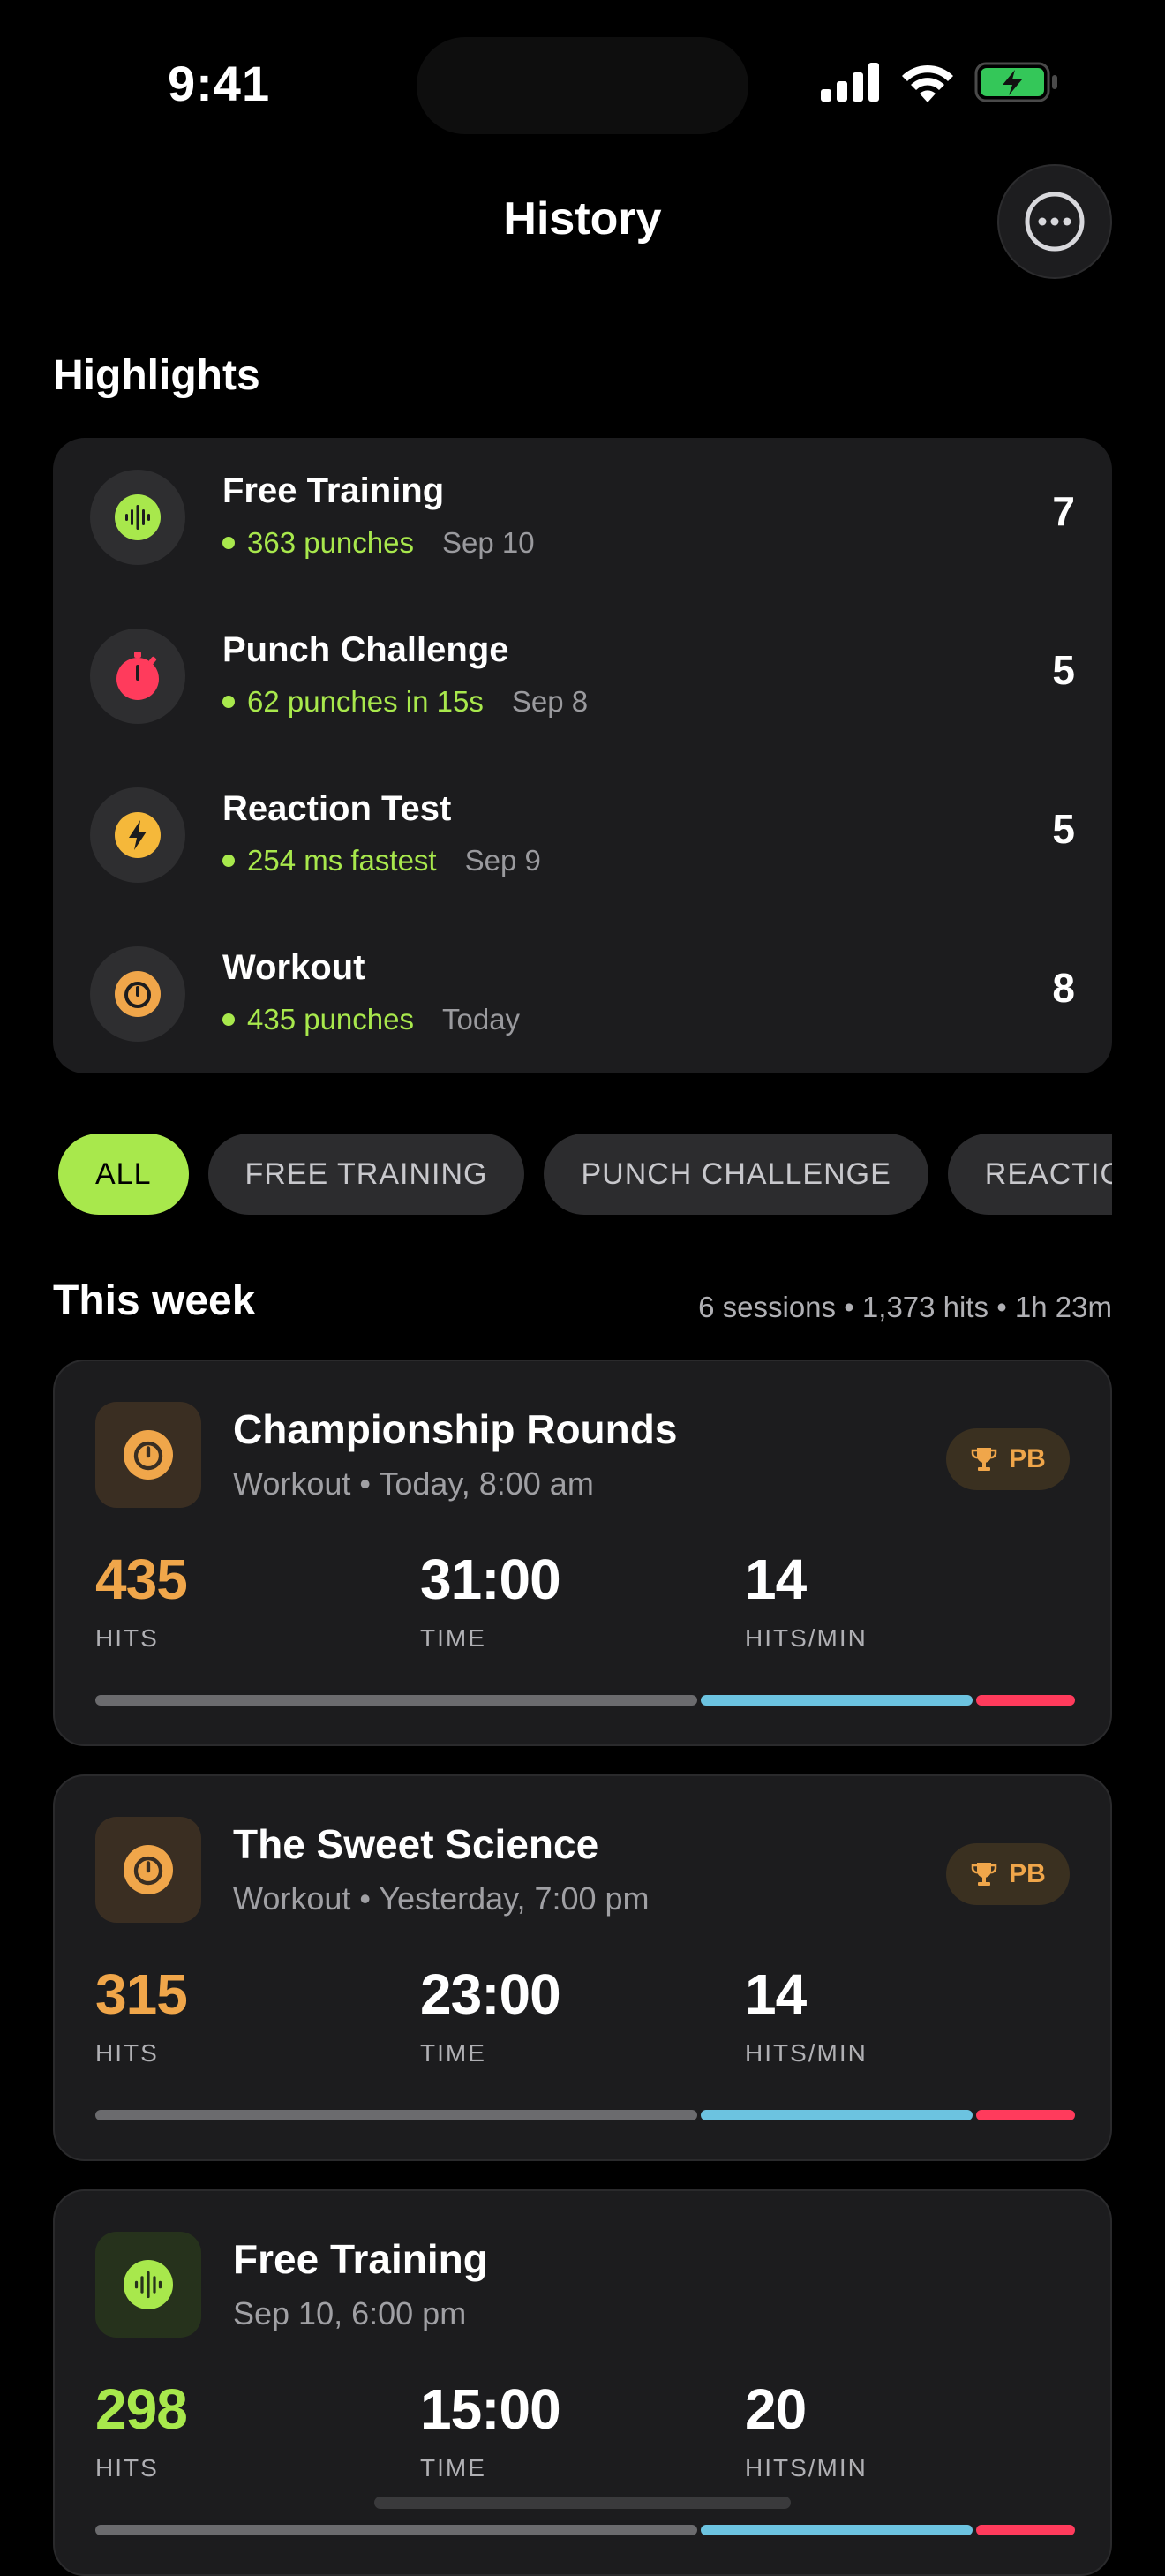 The width and height of the screenshot is (1165, 2576). Describe the element at coordinates (489, 543) in the screenshot. I see `highlight-date: Sep 10` at that location.